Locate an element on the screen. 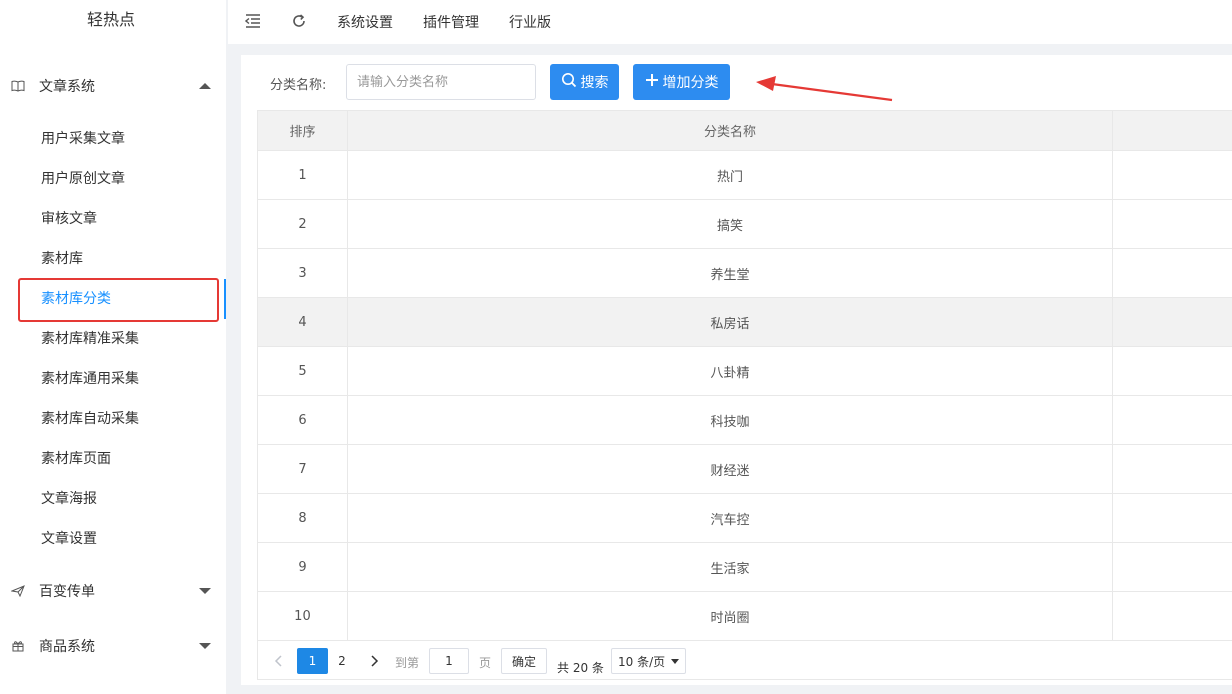  table-row: 7 财经迷 is located at coordinates (745, 469).